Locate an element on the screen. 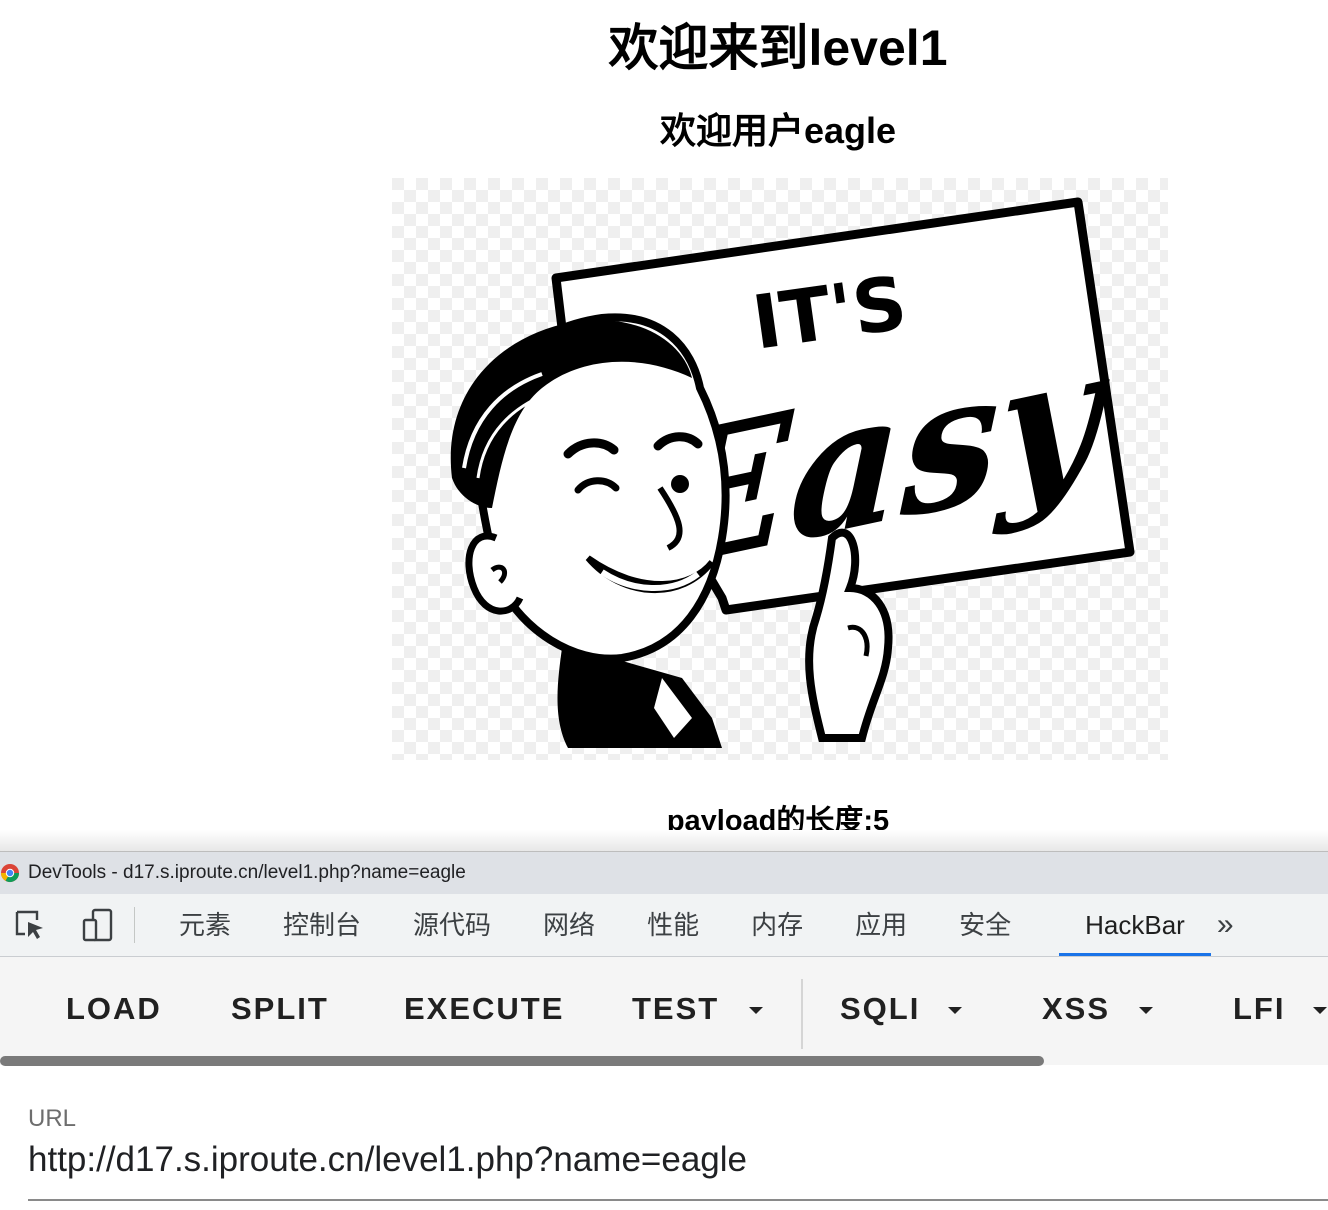 Image resolution: width=1328 pixels, height=1210 pixels. more-tabs-chevron-icon: » is located at coordinates (1225, 925).